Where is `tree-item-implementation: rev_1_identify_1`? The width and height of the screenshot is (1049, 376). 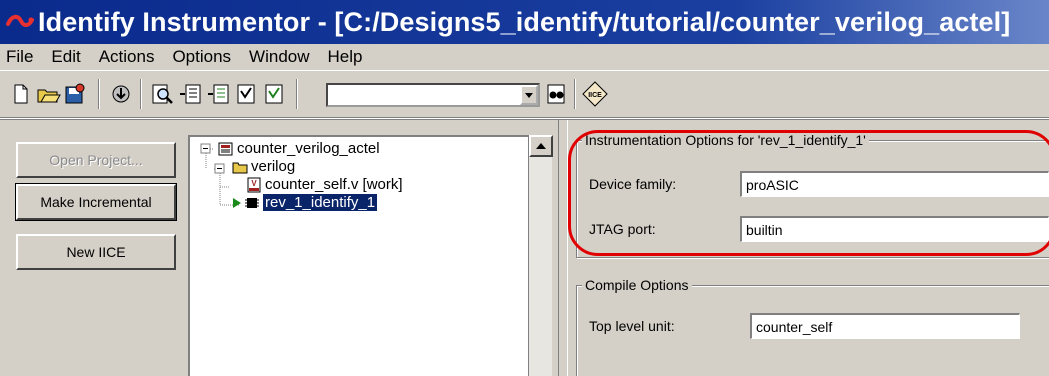 tree-item-implementation: rev_1_identify_1 is located at coordinates (305, 202).